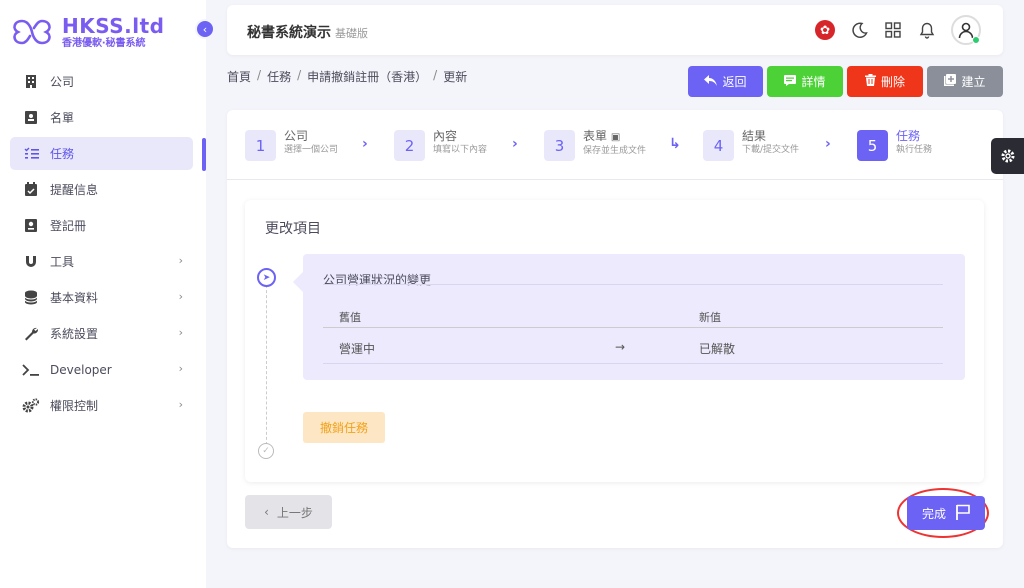 The image size is (1024, 588). I want to click on sidebar-item-label: 任務, so click(62, 154).